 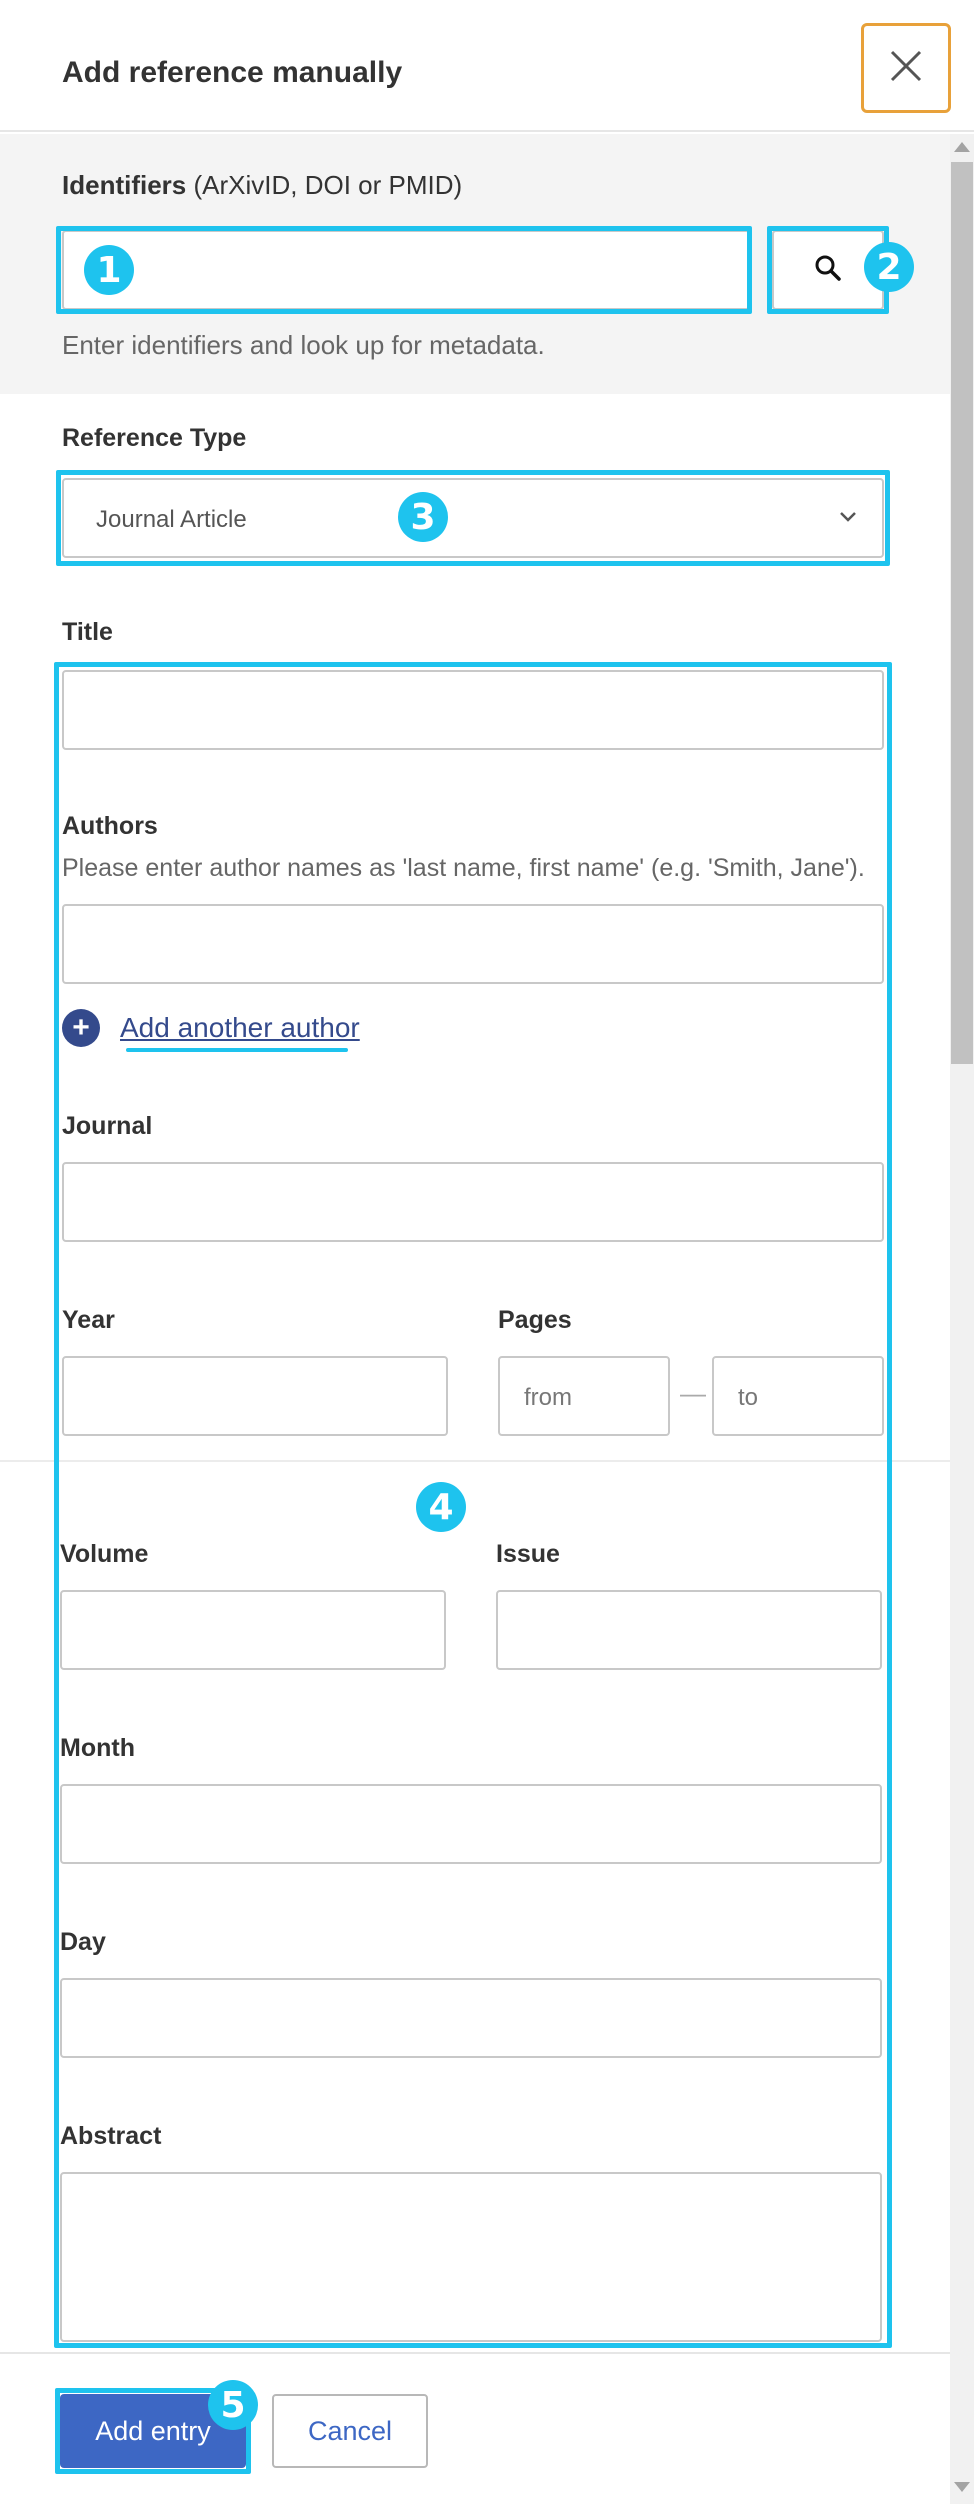 What do you see at coordinates (97, 1748) in the screenshot?
I see `month-label: Month` at bounding box center [97, 1748].